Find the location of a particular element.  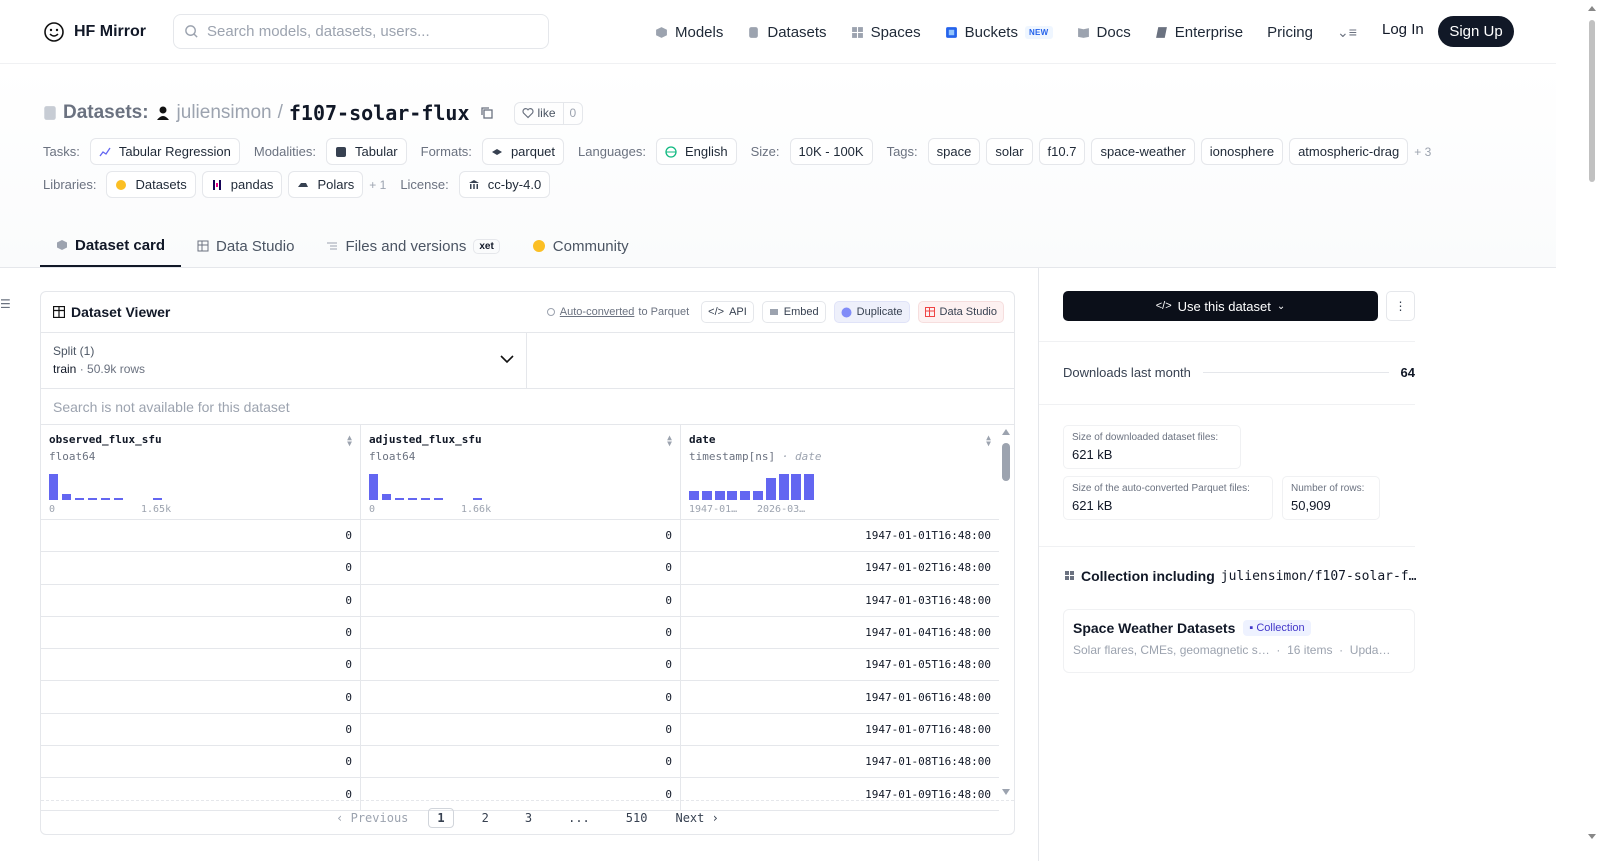

tag-f107: f10.7 is located at coordinates (1062, 151).